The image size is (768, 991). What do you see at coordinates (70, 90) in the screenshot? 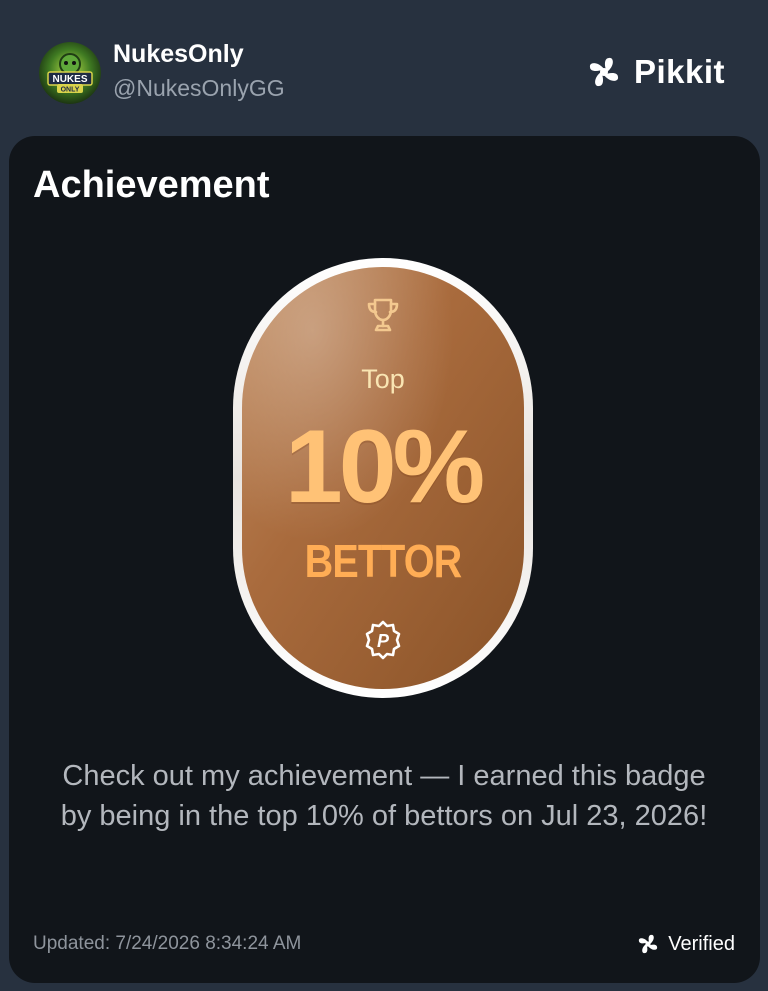
I see `avatar-text: ONLY` at bounding box center [70, 90].